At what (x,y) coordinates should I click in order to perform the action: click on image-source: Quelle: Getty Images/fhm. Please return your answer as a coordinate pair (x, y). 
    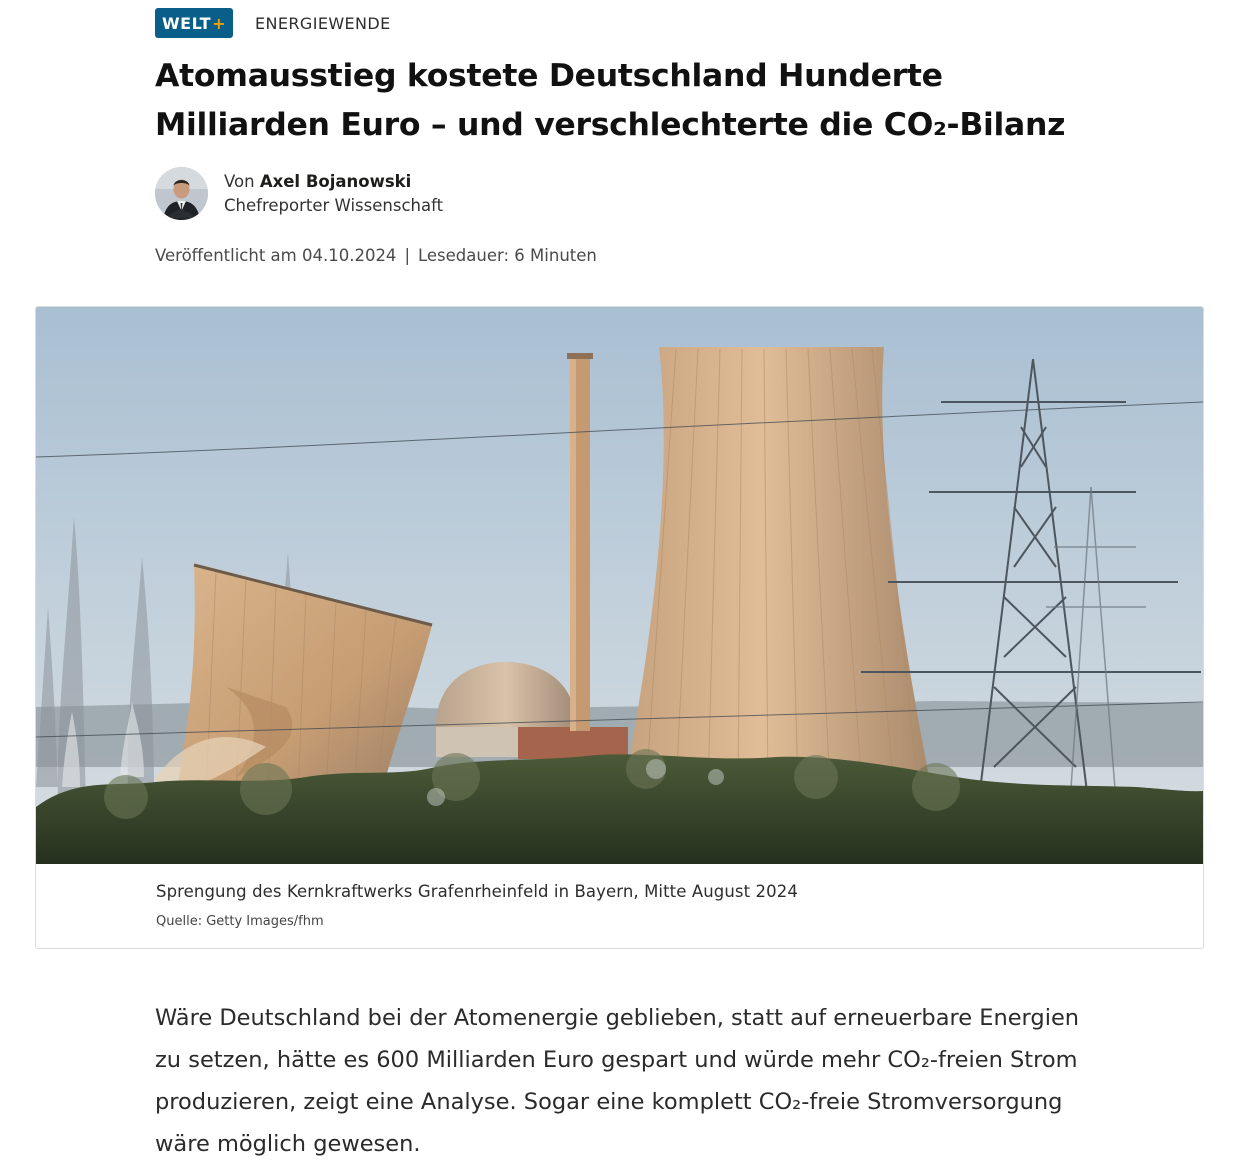
    Looking at the image, I should click on (240, 921).